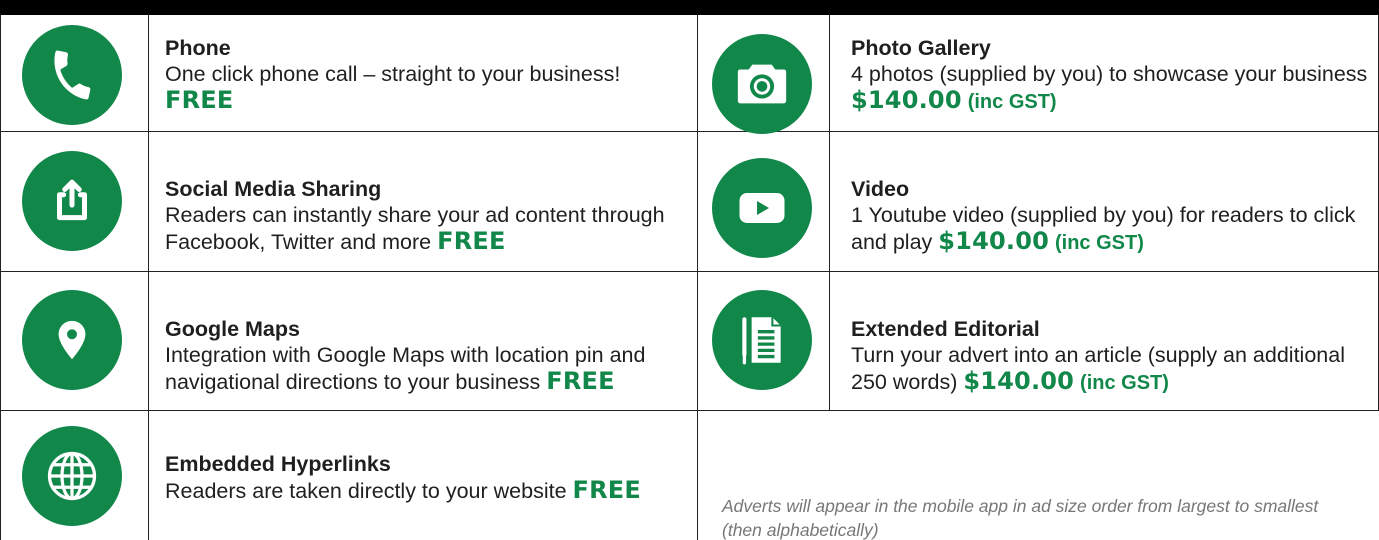 The height and width of the screenshot is (540, 1379). I want to click on globe-icon, so click(72, 476).